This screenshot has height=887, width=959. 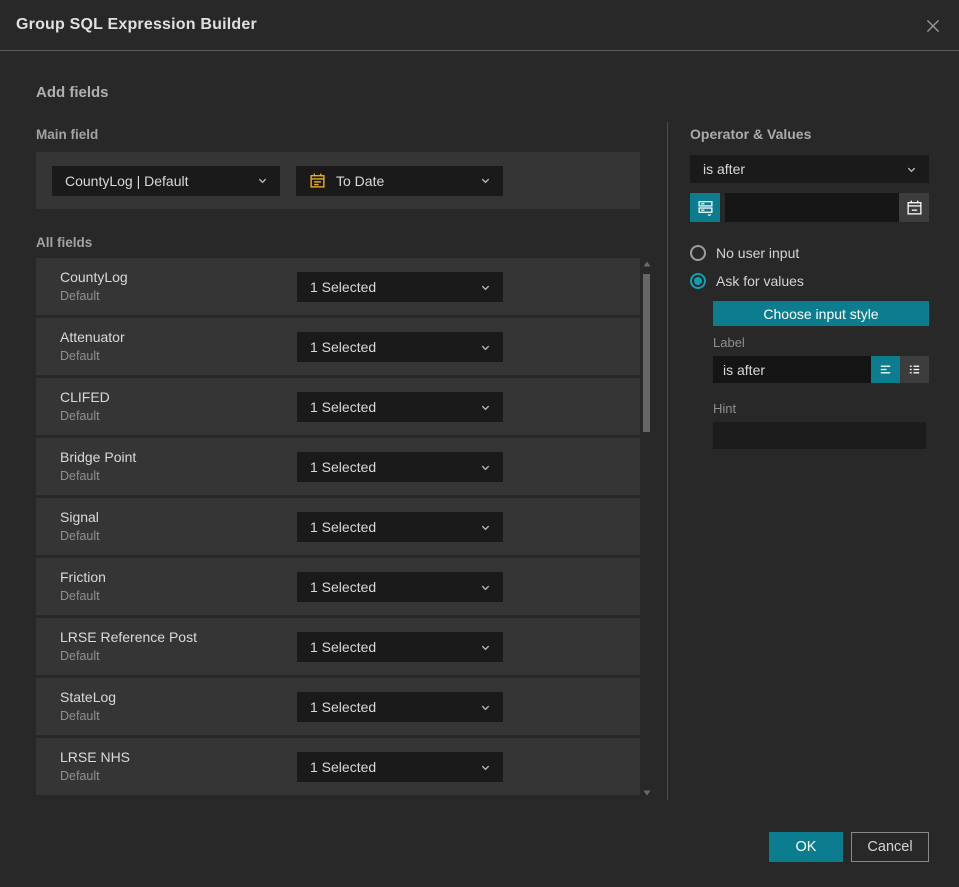 I want to click on main-field-box: CountyLog | Default To Date, so click(x=338, y=180).